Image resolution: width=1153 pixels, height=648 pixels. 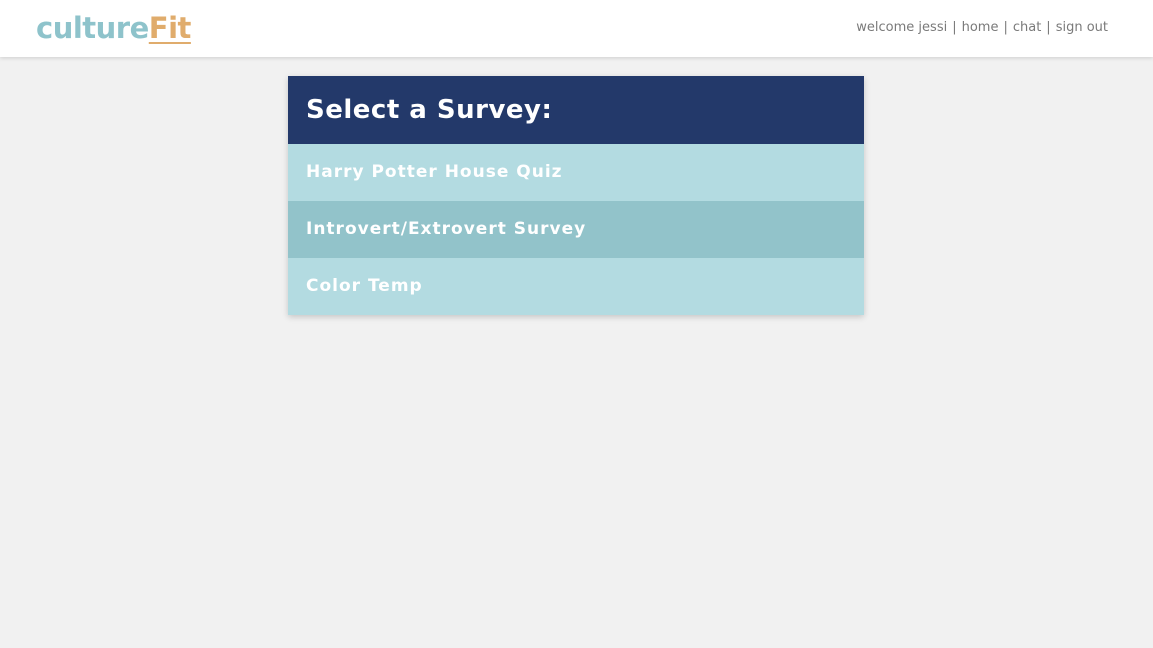 I want to click on culturefit-logo: cultureFit, so click(x=113, y=28).